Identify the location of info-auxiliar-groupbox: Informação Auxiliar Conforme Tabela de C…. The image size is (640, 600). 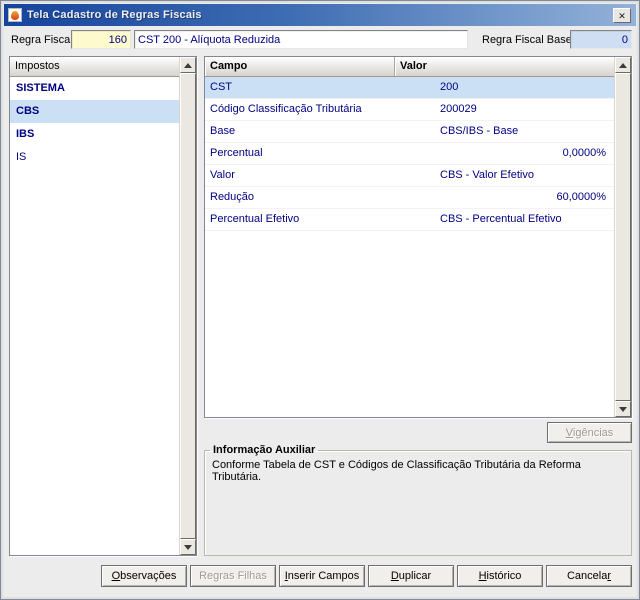
(418, 500).